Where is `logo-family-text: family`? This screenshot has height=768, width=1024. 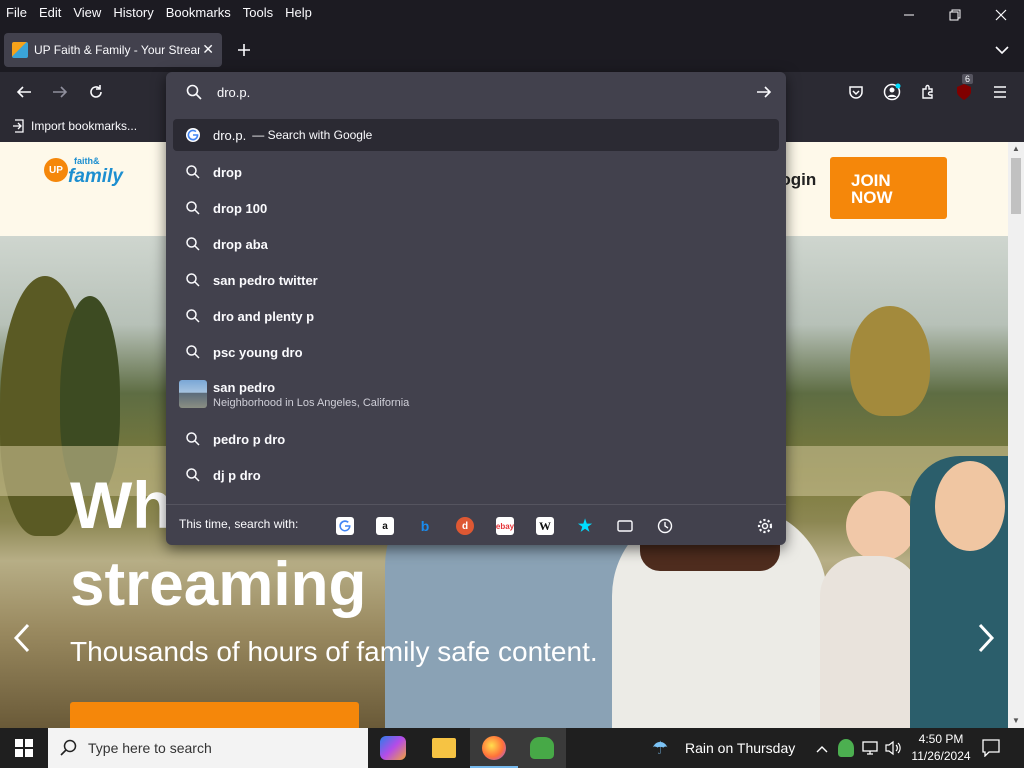 logo-family-text: family is located at coordinates (95, 176).